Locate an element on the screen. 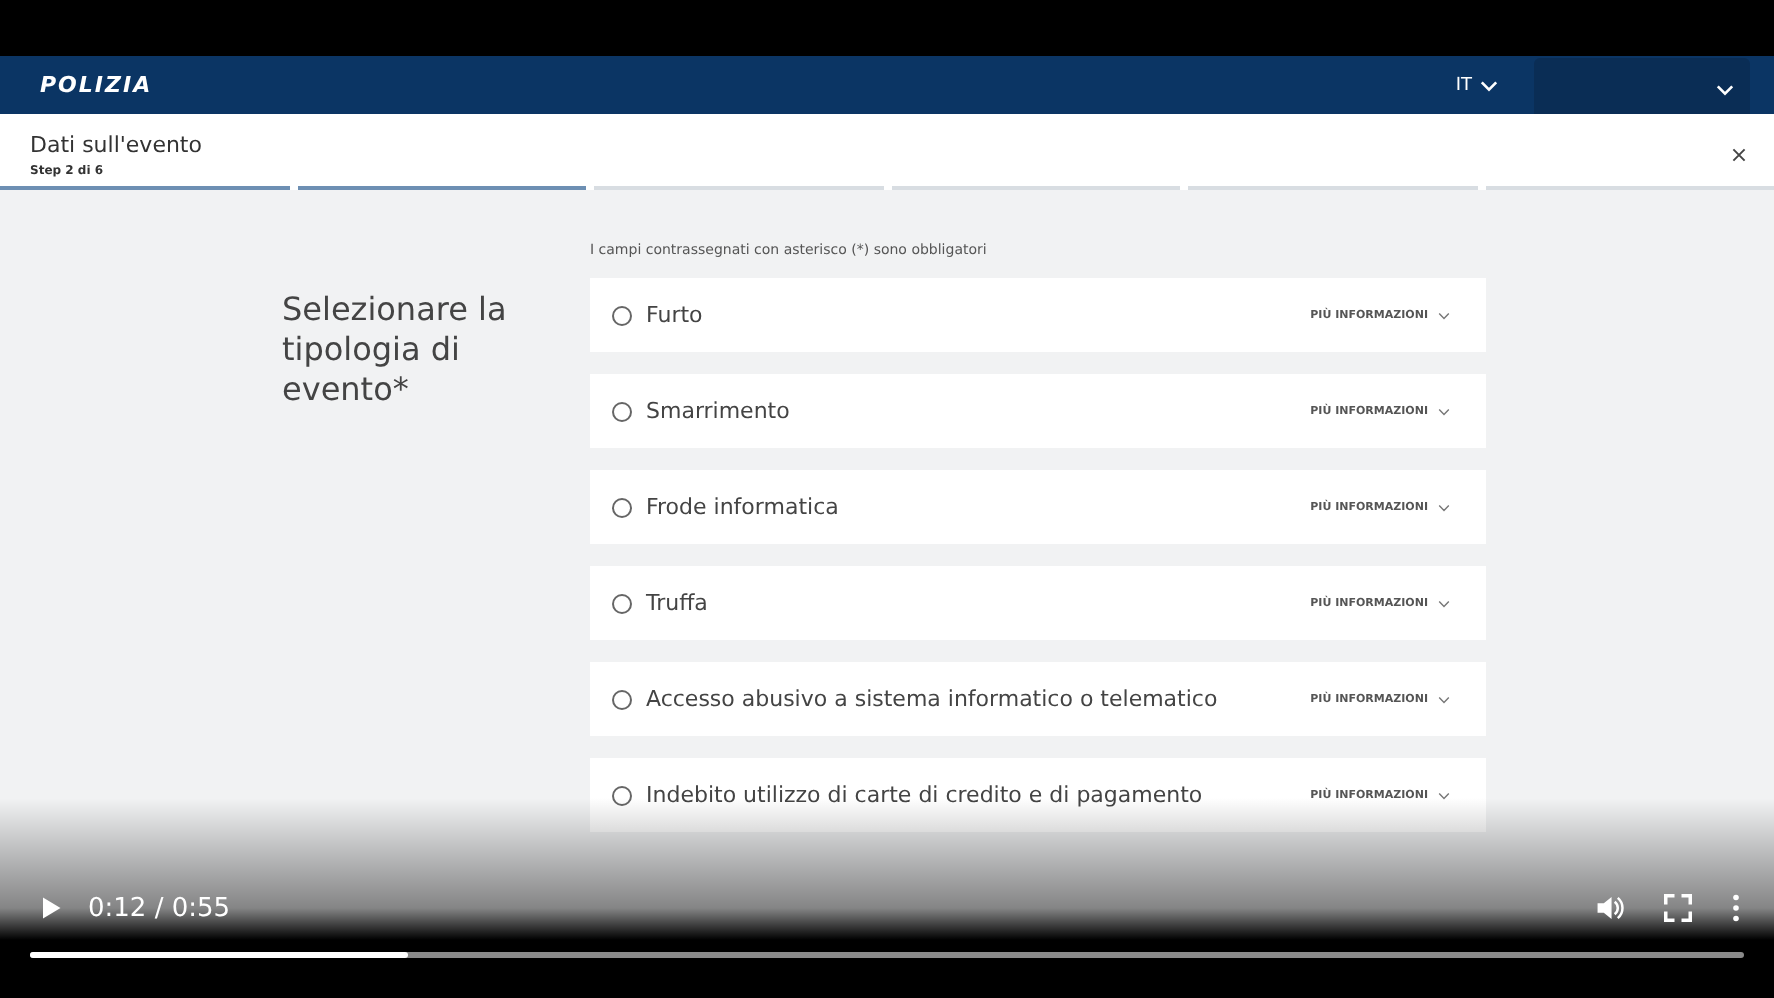  form-title: Dati sull'evento is located at coordinates (116, 144).